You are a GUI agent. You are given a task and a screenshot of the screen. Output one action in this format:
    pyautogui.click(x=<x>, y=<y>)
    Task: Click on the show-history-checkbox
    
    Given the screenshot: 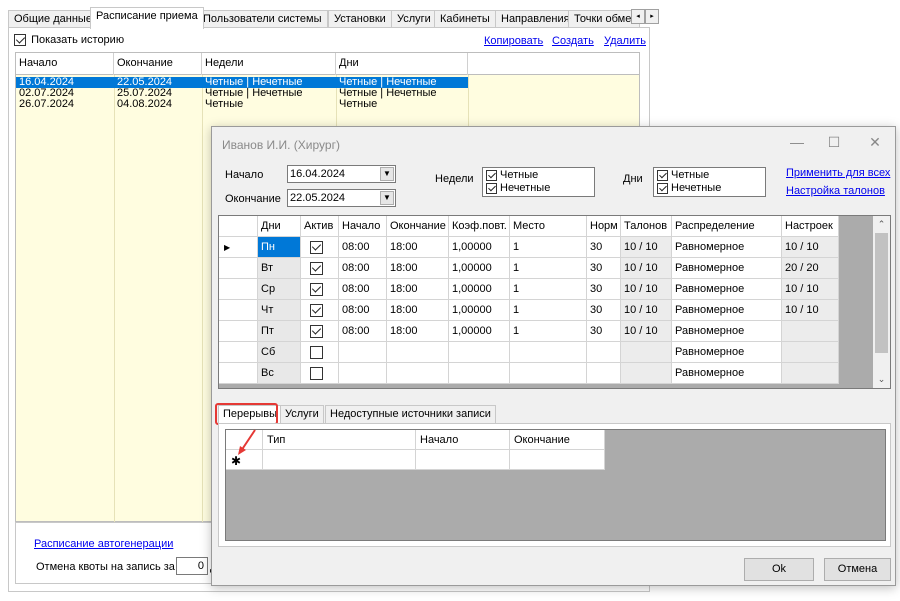 What is the action you would take?
    pyautogui.click(x=20, y=40)
    